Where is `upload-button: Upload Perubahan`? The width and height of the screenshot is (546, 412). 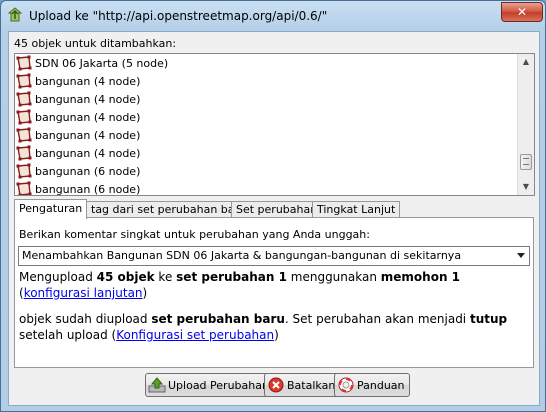
upload-button: Upload Perubahan is located at coordinates (209, 385).